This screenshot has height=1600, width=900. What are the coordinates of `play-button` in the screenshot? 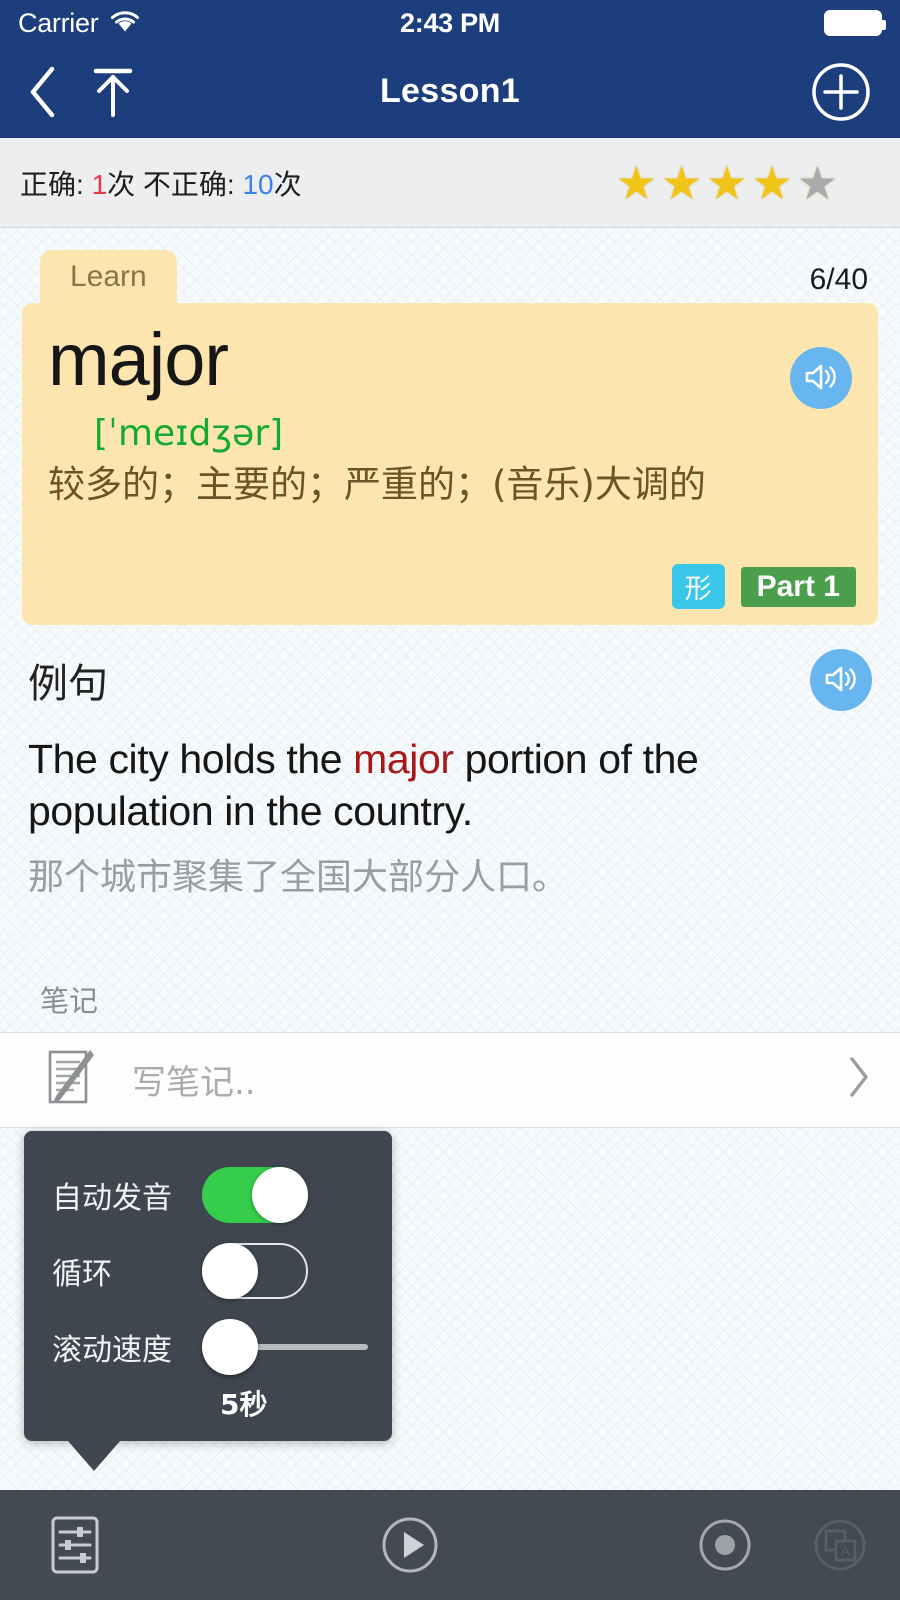 It's located at (410, 1545).